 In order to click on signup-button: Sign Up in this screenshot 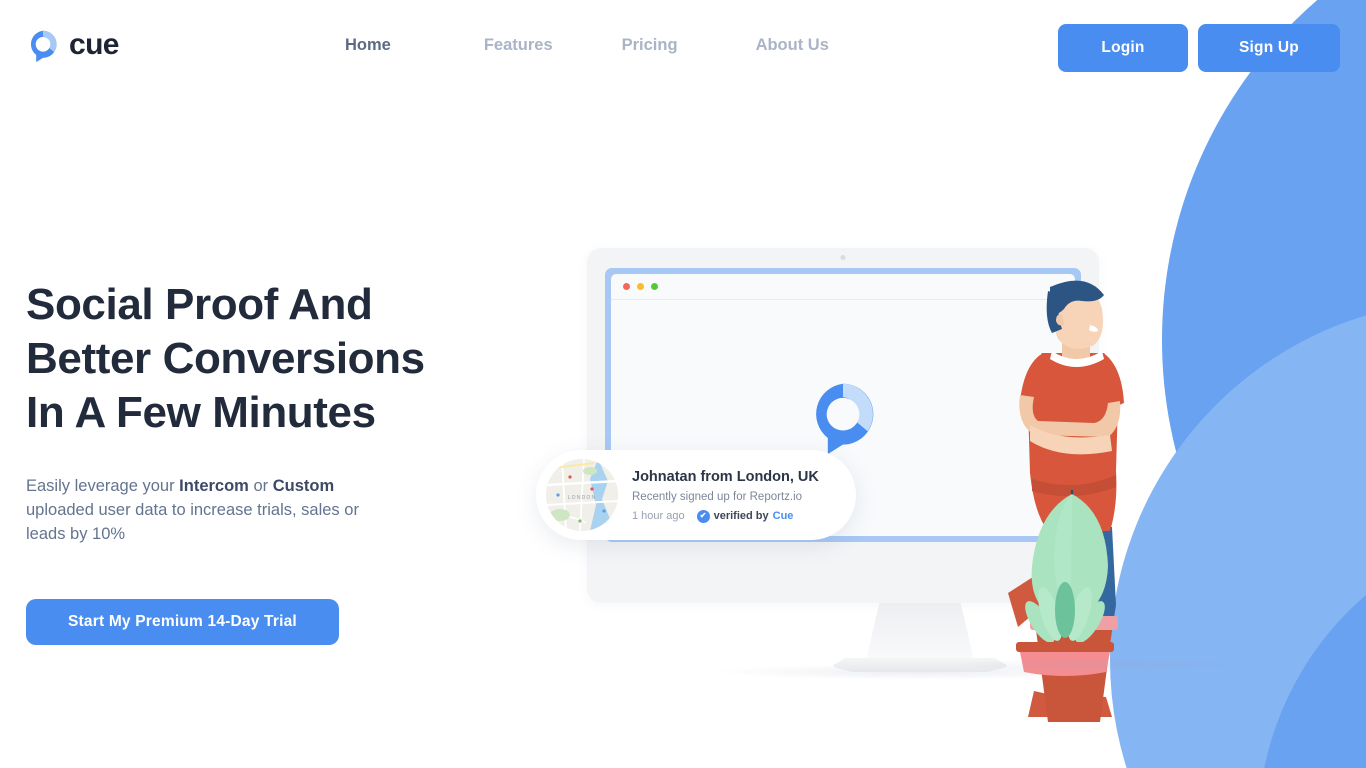, I will do `click(1269, 48)`.